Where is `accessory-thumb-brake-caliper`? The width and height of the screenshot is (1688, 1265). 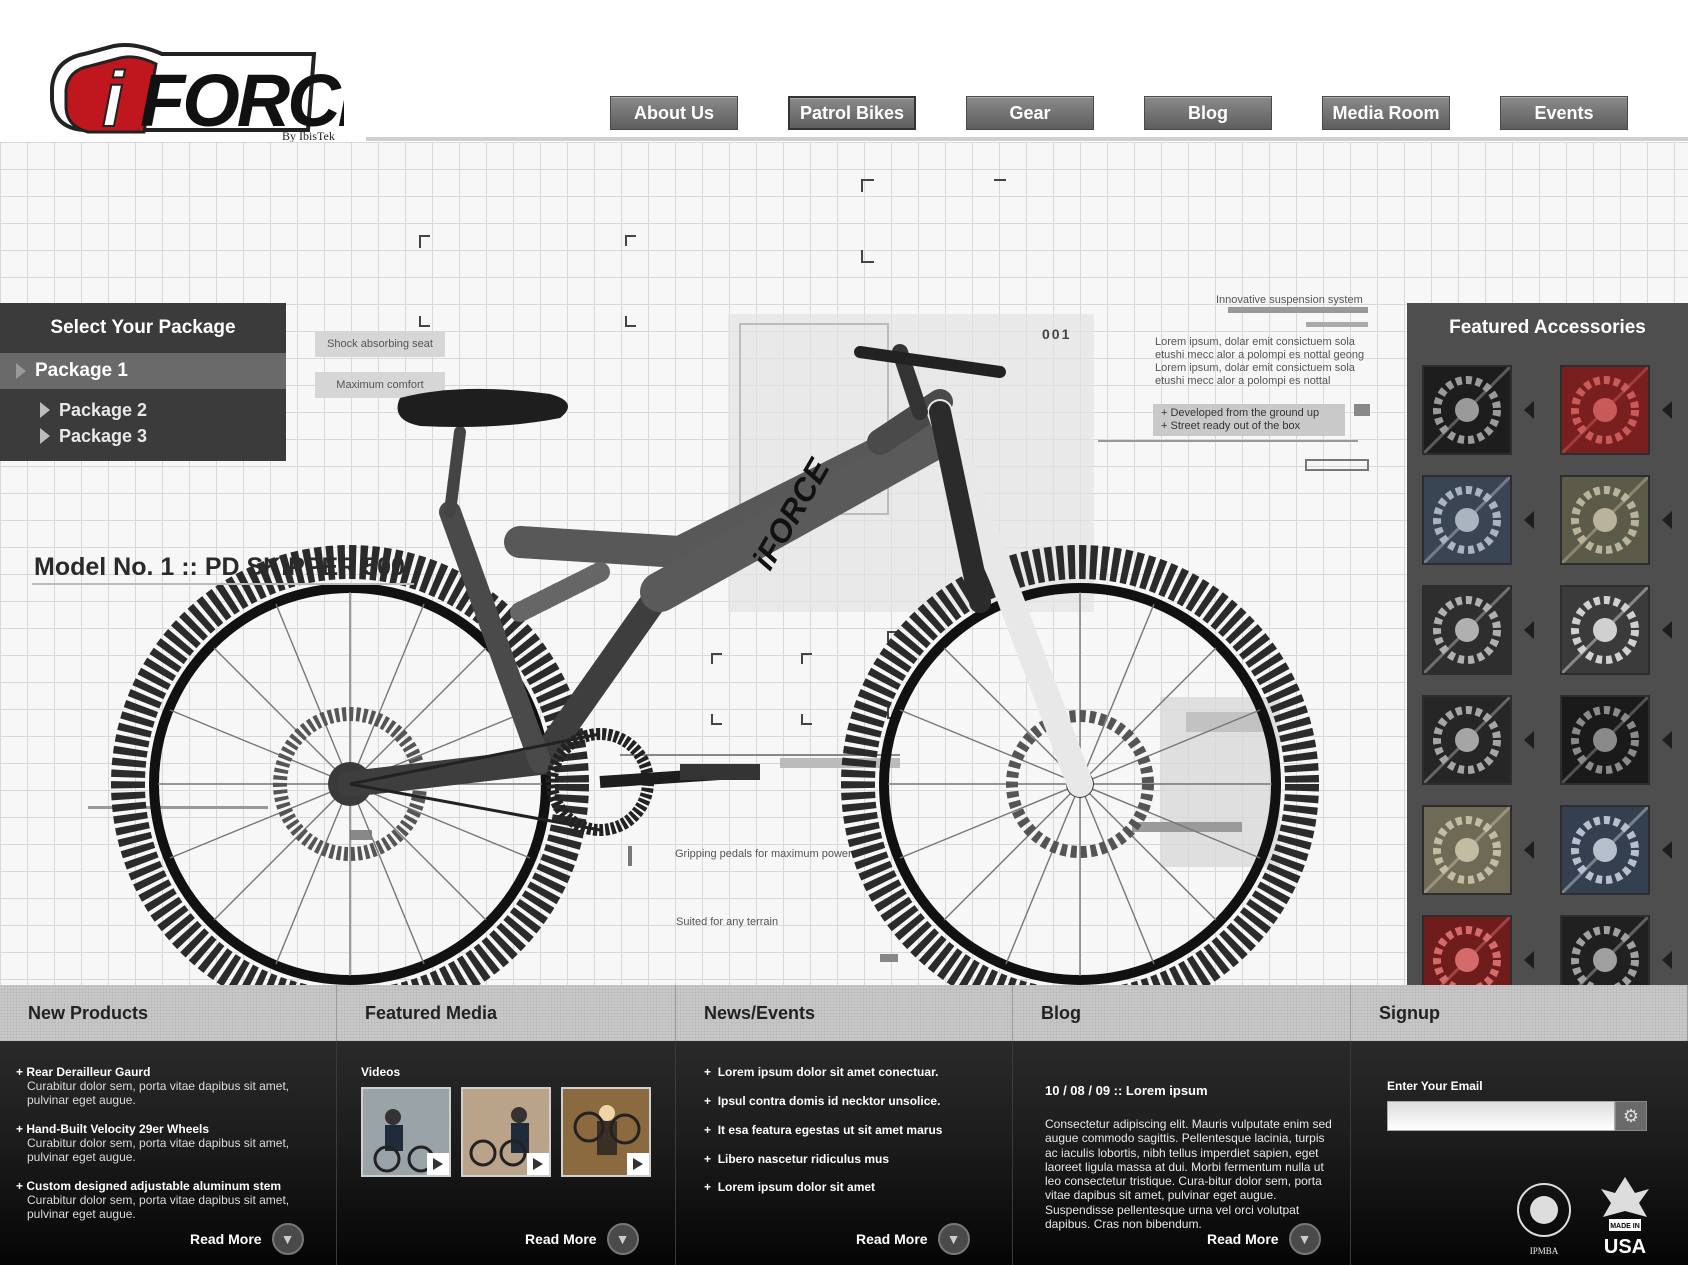 accessory-thumb-brake-caliper is located at coordinates (1467, 520).